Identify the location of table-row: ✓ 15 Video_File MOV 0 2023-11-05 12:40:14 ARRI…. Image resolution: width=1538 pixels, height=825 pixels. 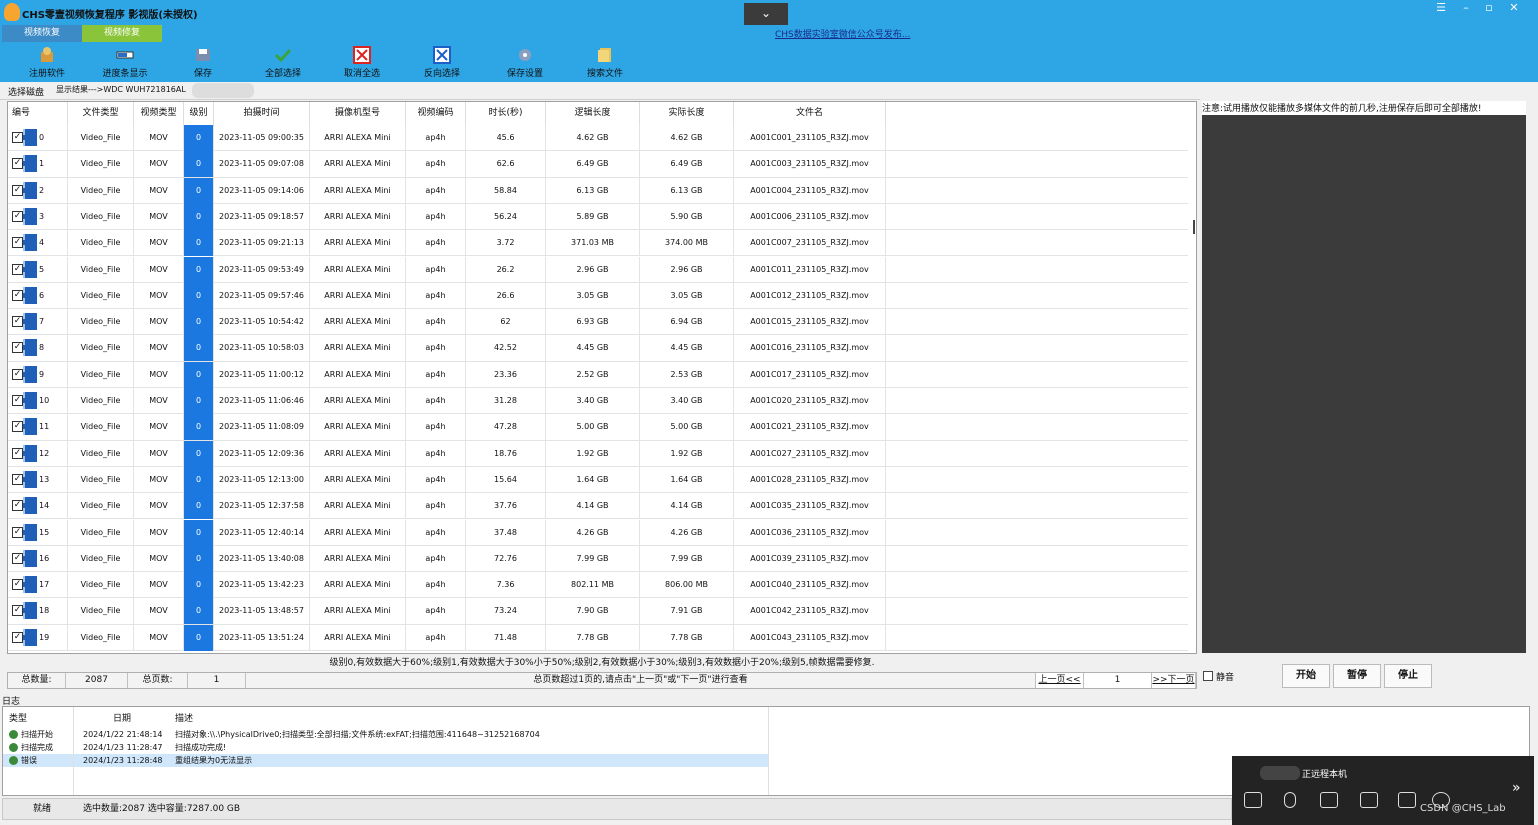
(598, 532).